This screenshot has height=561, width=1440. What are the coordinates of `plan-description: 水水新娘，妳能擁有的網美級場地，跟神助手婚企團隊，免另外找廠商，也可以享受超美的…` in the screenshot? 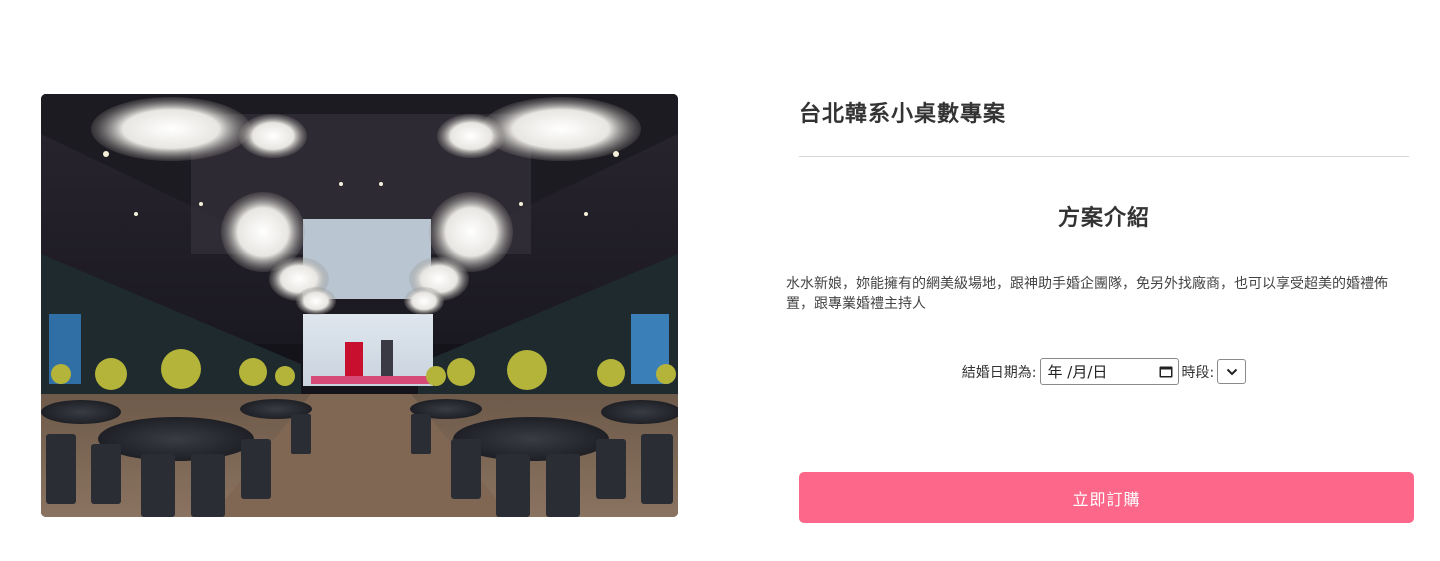 It's located at (1087, 294).